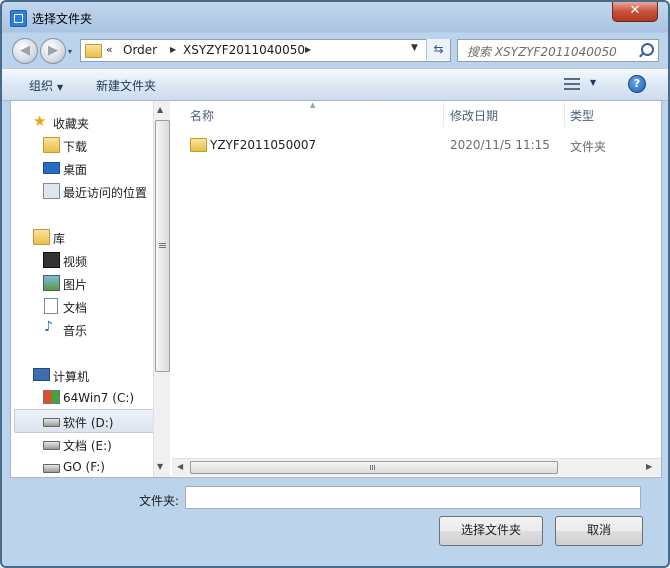 Image resolution: width=670 pixels, height=568 pixels. I want to click on address-dropdown-icon: ▼, so click(414, 48).